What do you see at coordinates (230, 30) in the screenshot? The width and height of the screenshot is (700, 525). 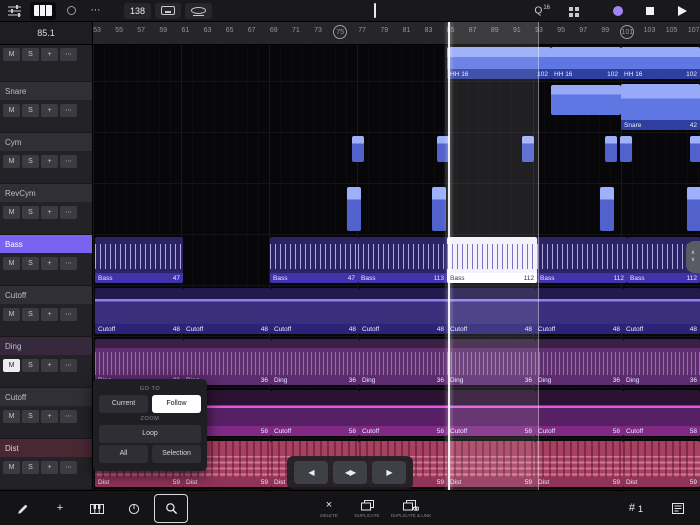 I see `ruler-tick: 65` at bounding box center [230, 30].